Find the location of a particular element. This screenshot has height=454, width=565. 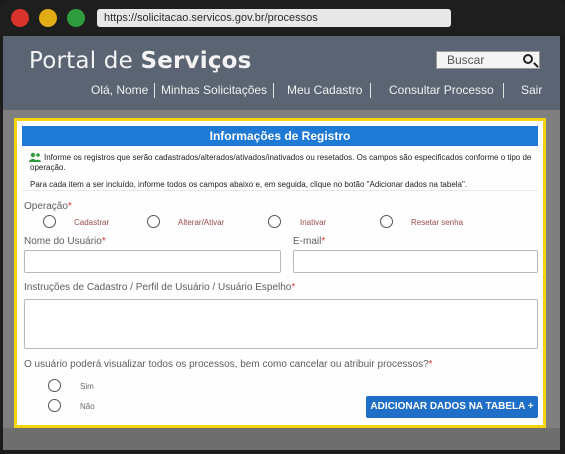

nav-logout: Sair is located at coordinates (531, 90).